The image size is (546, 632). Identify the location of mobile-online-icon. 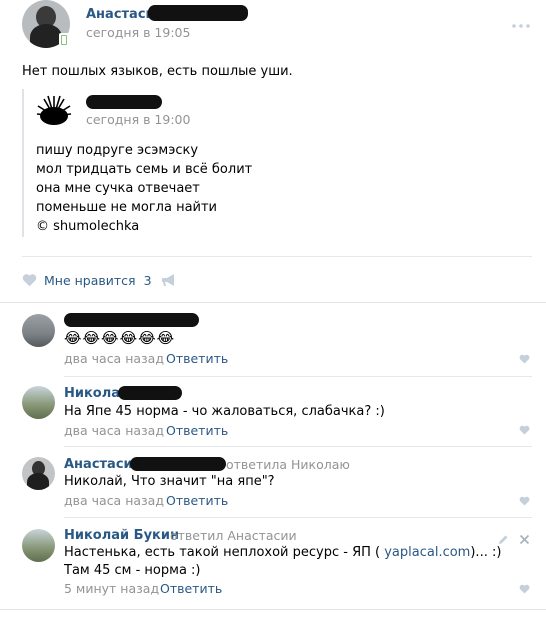
(64, 40).